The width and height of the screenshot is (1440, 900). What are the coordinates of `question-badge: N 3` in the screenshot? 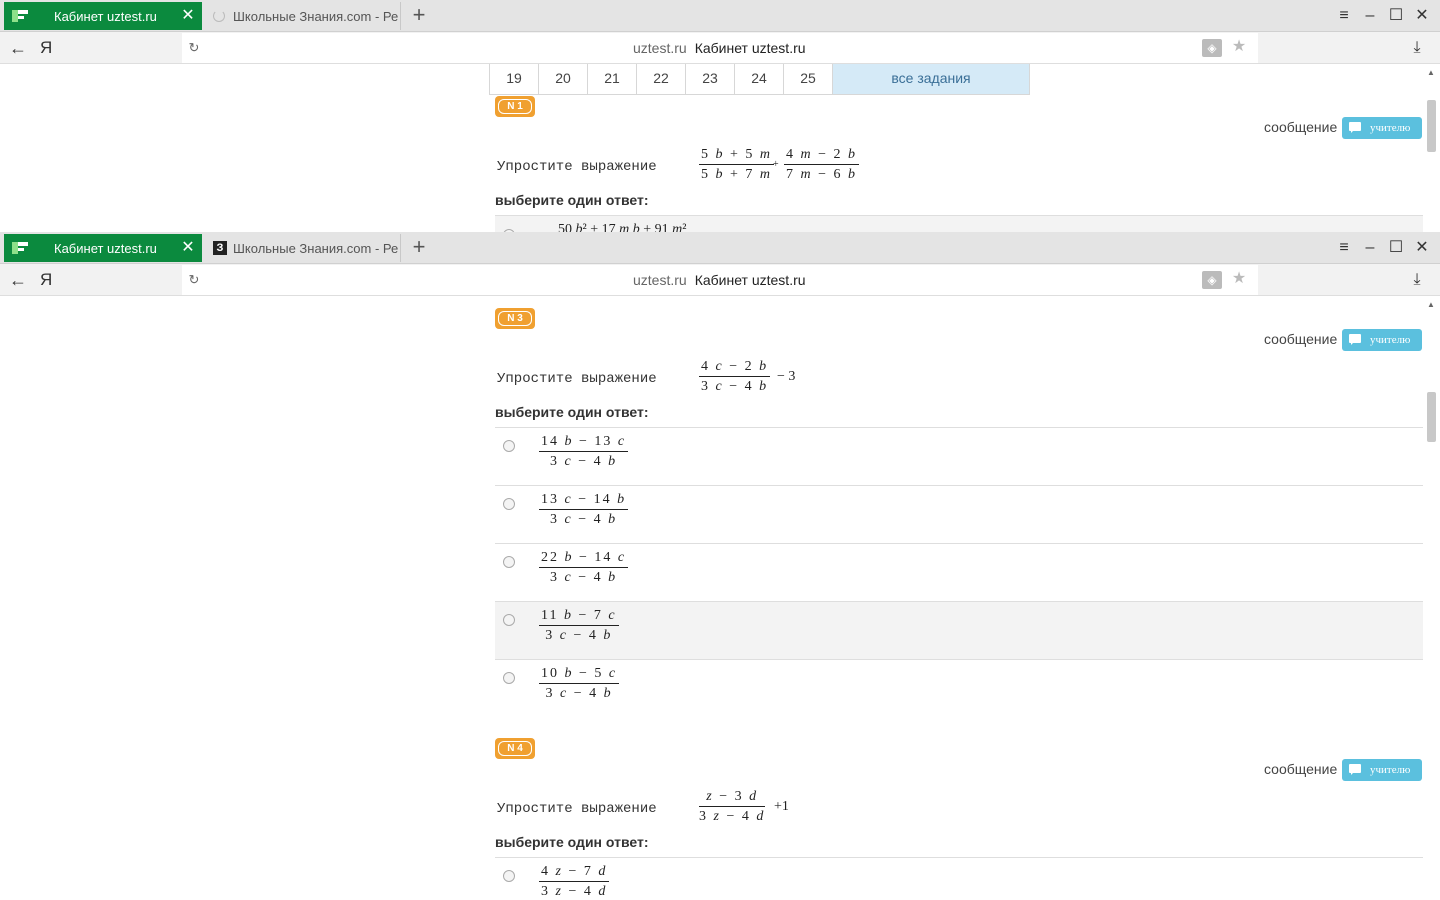 It's located at (515, 318).